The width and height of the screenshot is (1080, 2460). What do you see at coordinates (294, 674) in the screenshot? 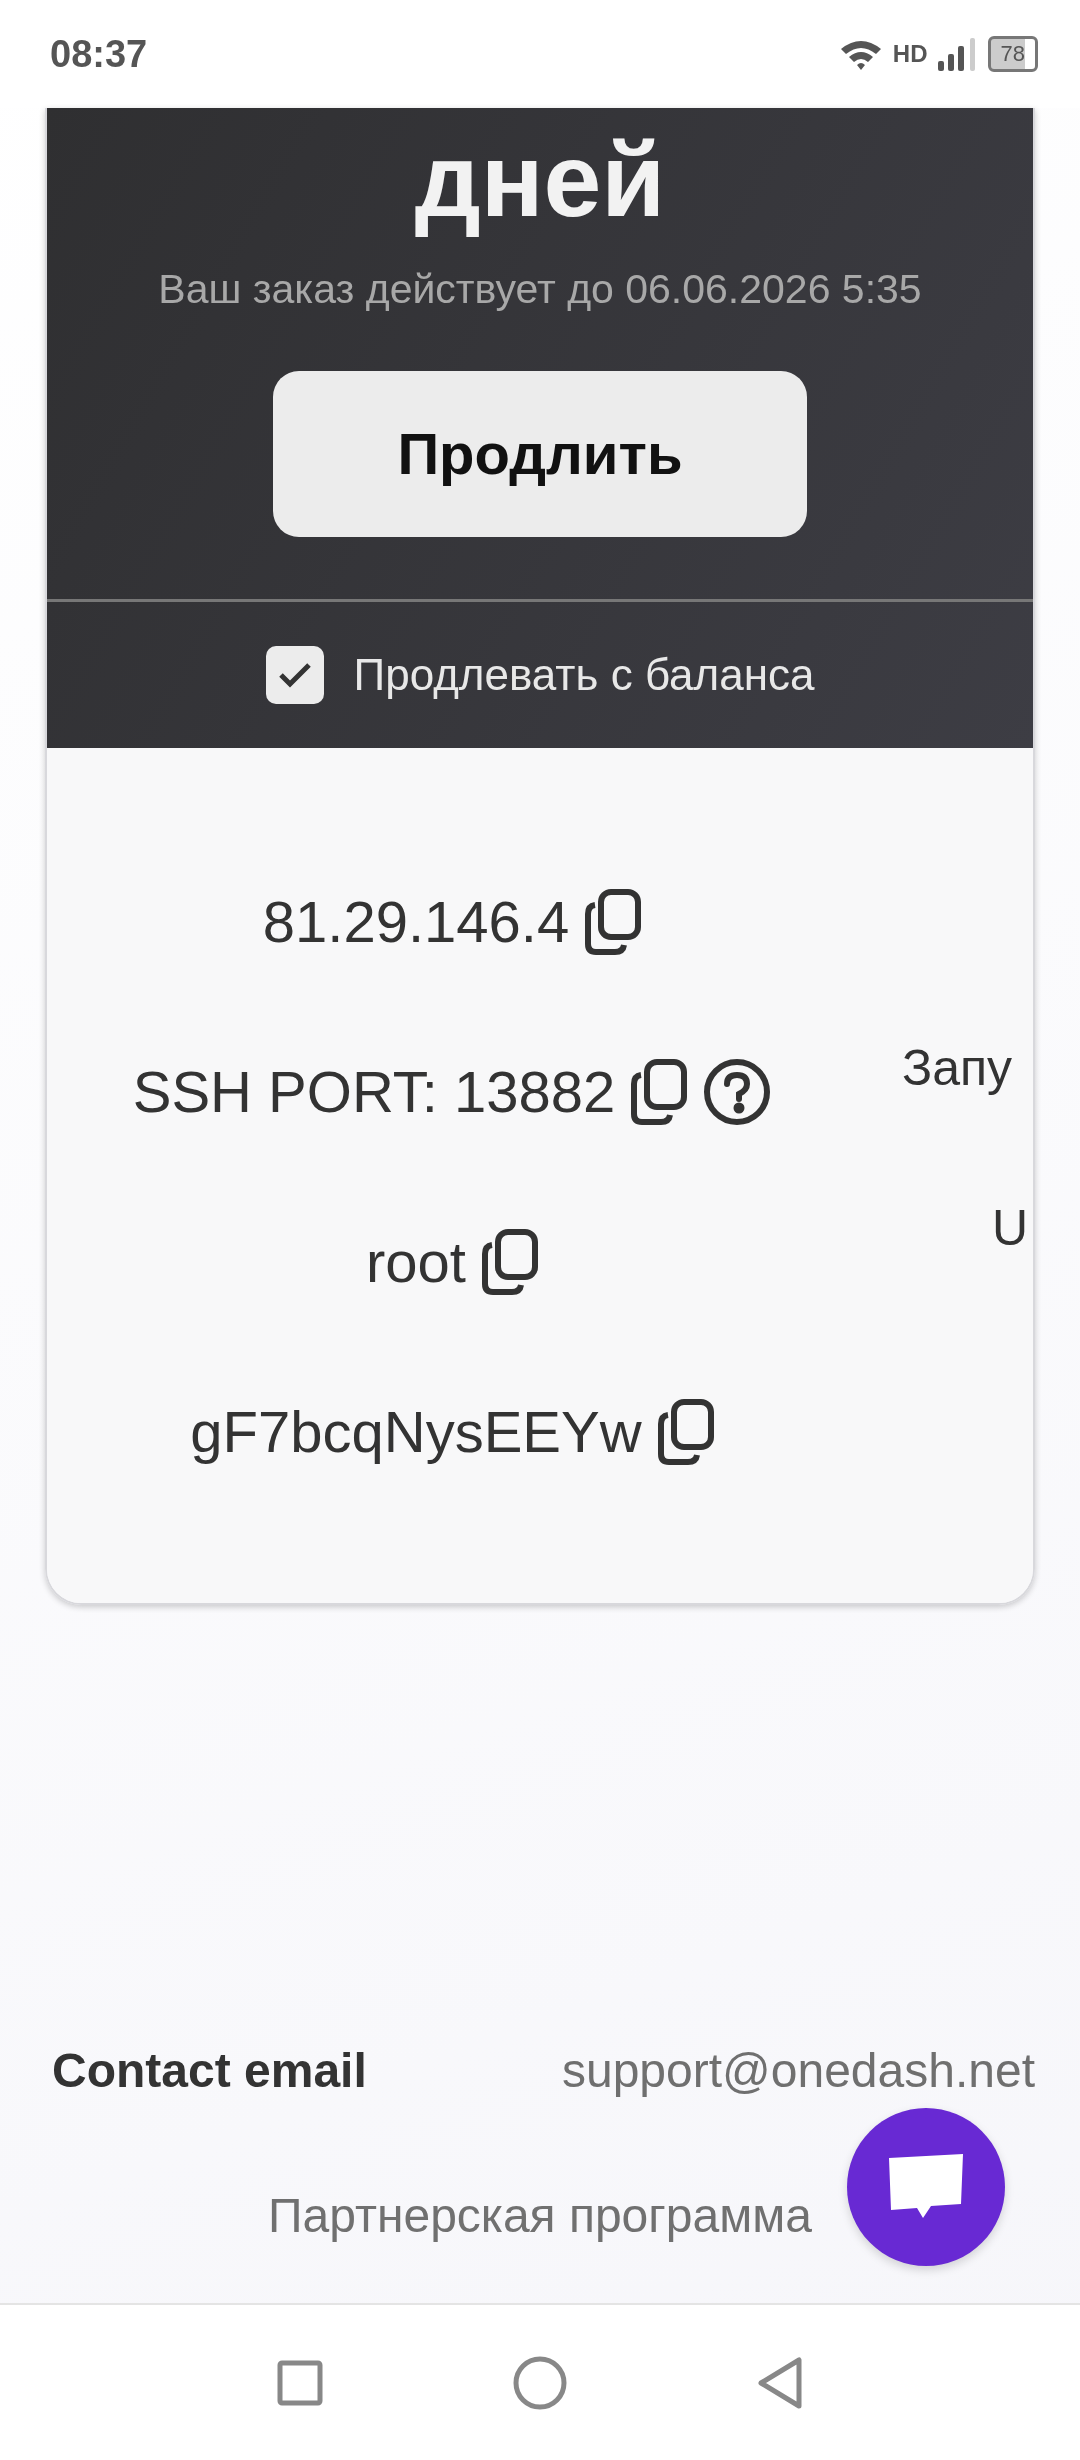
I see `auto-renew-checkbox` at bounding box center [294, 674].